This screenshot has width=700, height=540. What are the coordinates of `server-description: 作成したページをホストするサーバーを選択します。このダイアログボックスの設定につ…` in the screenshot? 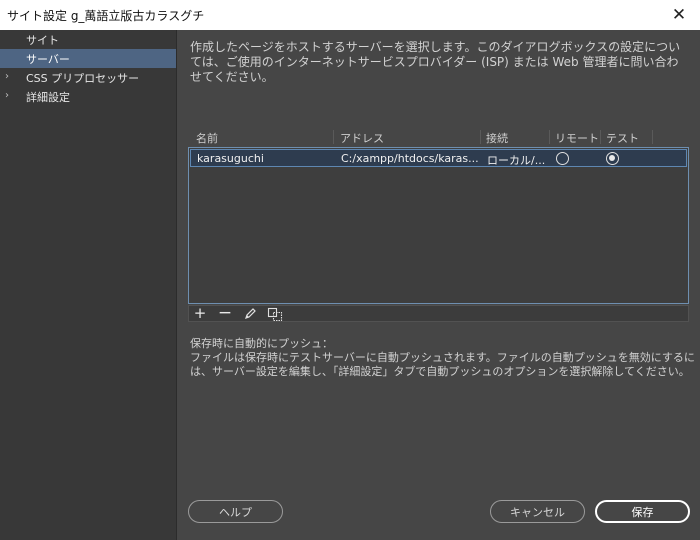 It's located at (435, 62).